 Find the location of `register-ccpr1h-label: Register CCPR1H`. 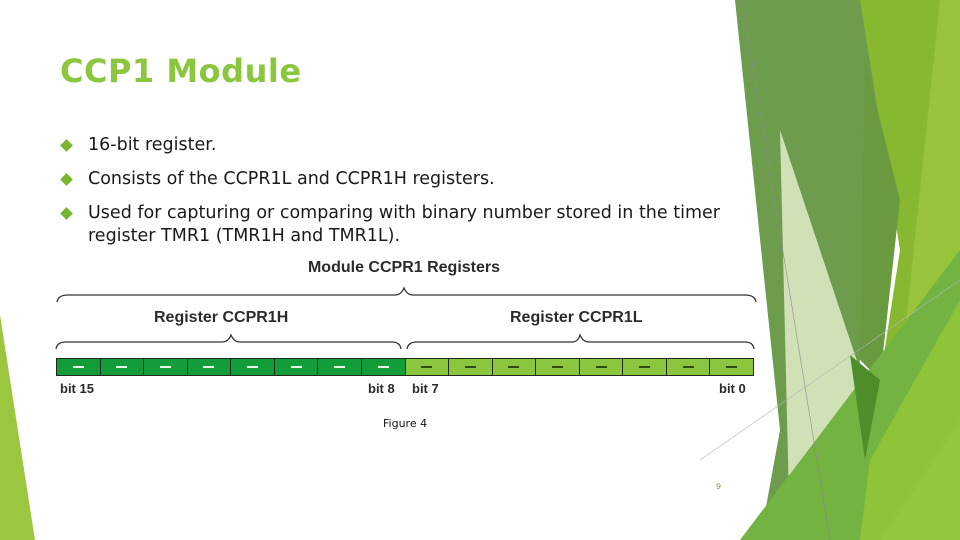

register-ccpr1h-label: Register CCPR1H is located at coordinates (221, 317).